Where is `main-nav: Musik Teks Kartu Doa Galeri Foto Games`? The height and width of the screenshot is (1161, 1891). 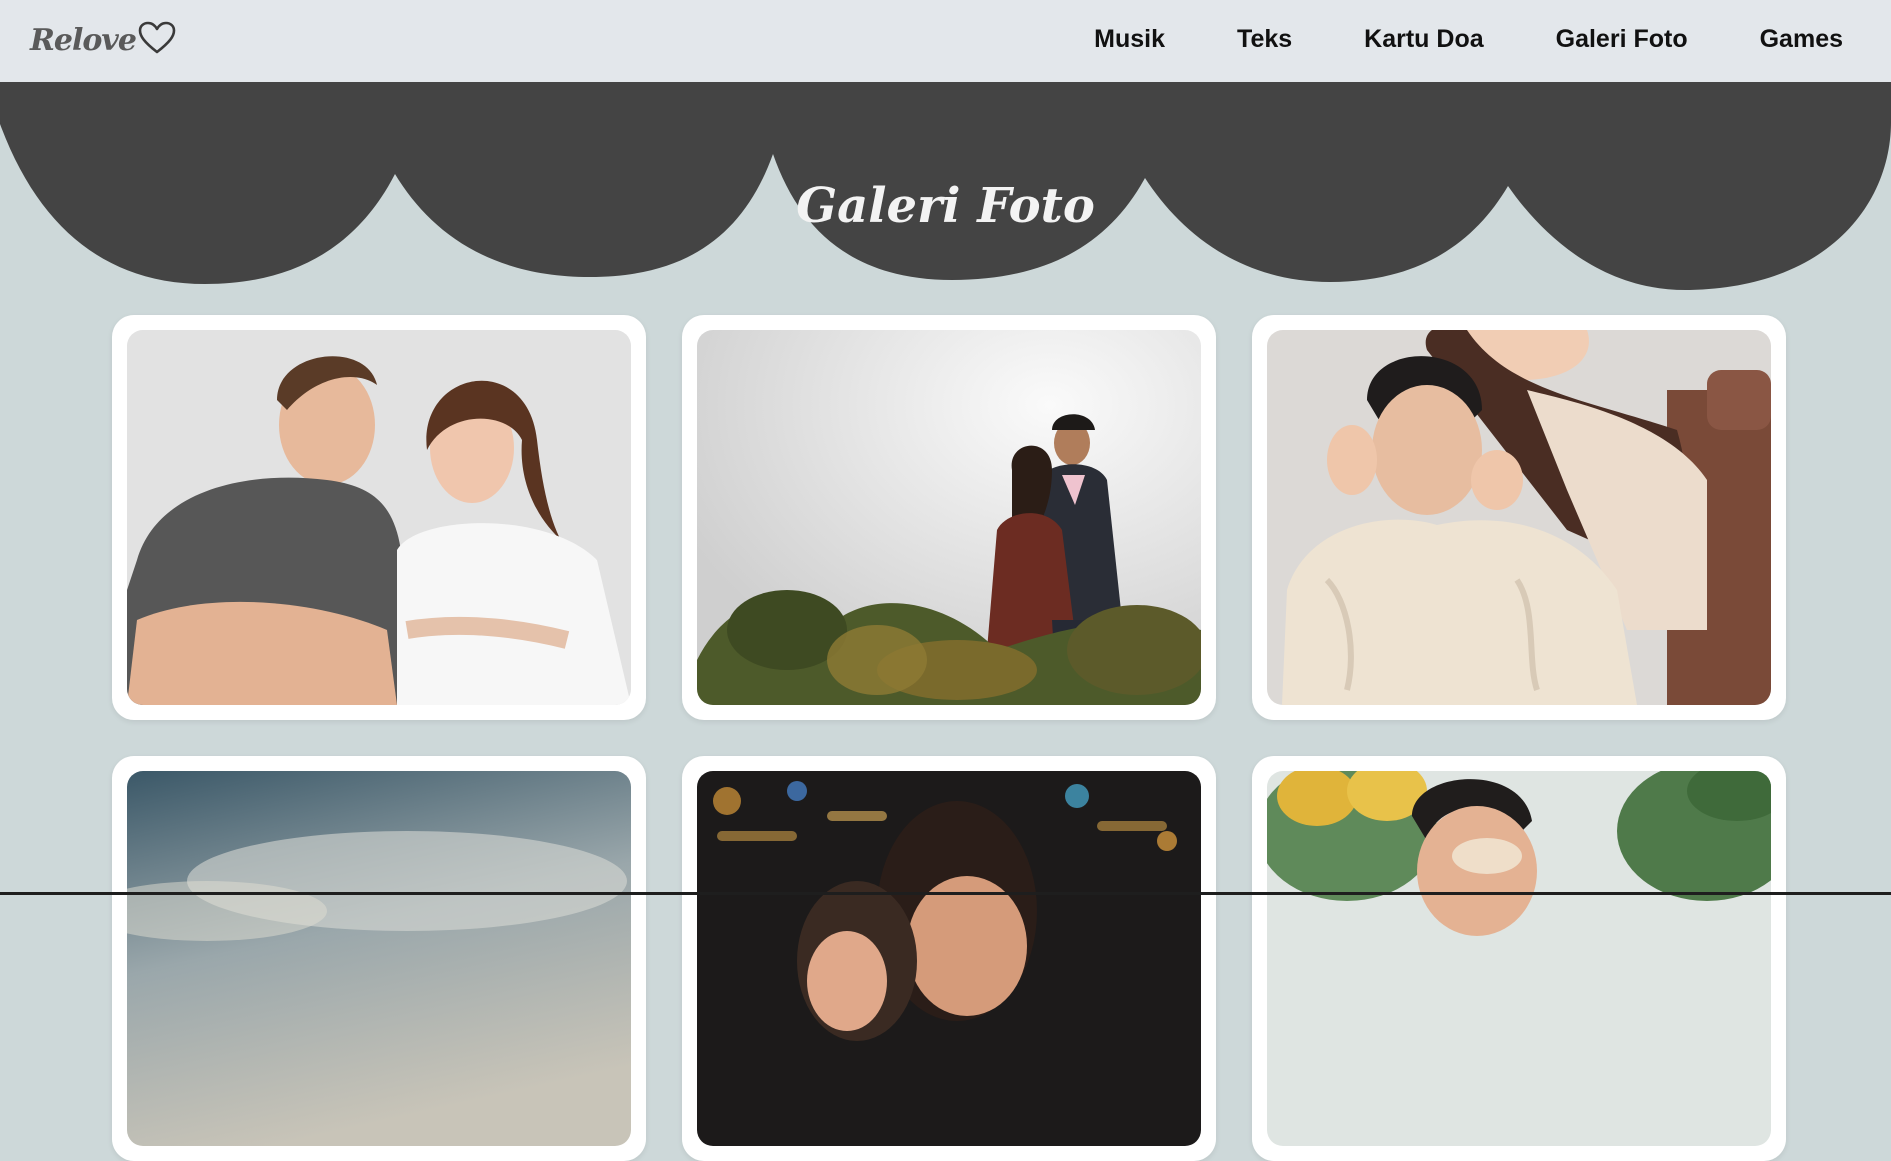
main-nav: Musik Teks Kartu Doa Galeri Foto Games is located at coordinates (1432, 39).